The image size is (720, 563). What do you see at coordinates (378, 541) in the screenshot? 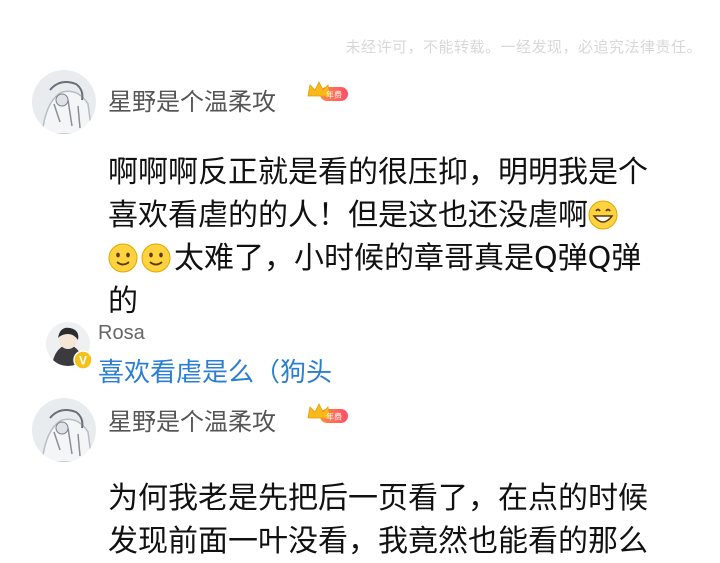
I see `comment-line: 发现前面一叶没看，我竟然也能看的那么` at bounding box center [378, 541].